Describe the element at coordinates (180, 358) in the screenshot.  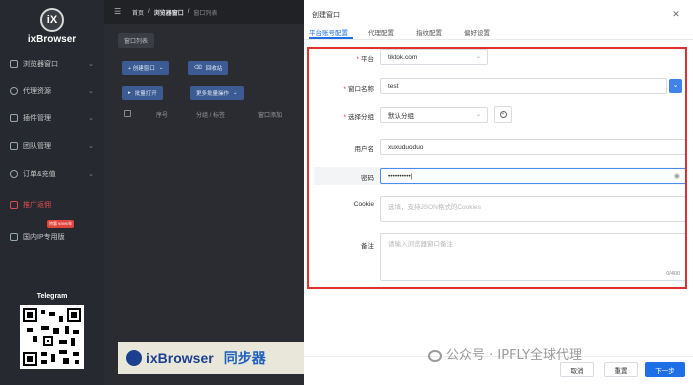
I see `banner-title: ixBrowser` at that location.